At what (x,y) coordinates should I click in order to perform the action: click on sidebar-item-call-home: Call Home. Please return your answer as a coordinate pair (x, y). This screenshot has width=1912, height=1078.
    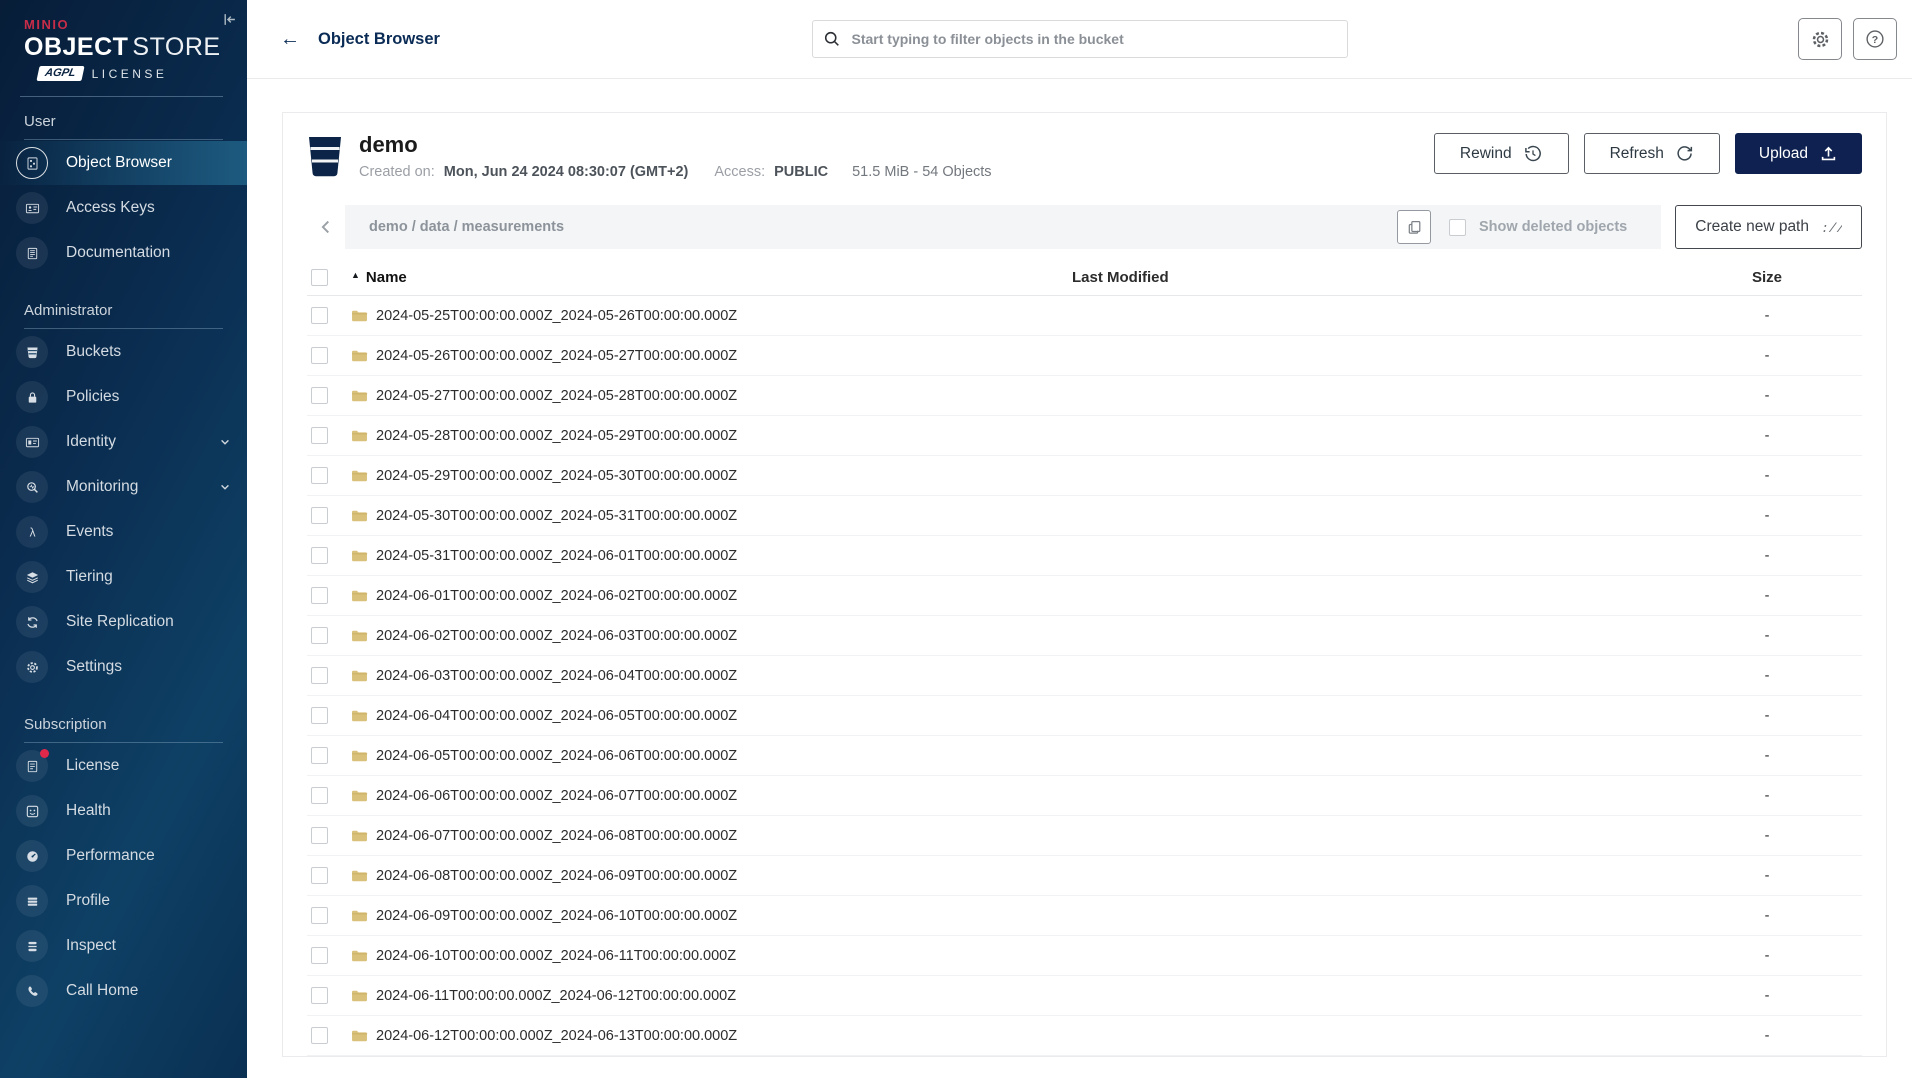
    Looking at the image, I should click on (123, 991).